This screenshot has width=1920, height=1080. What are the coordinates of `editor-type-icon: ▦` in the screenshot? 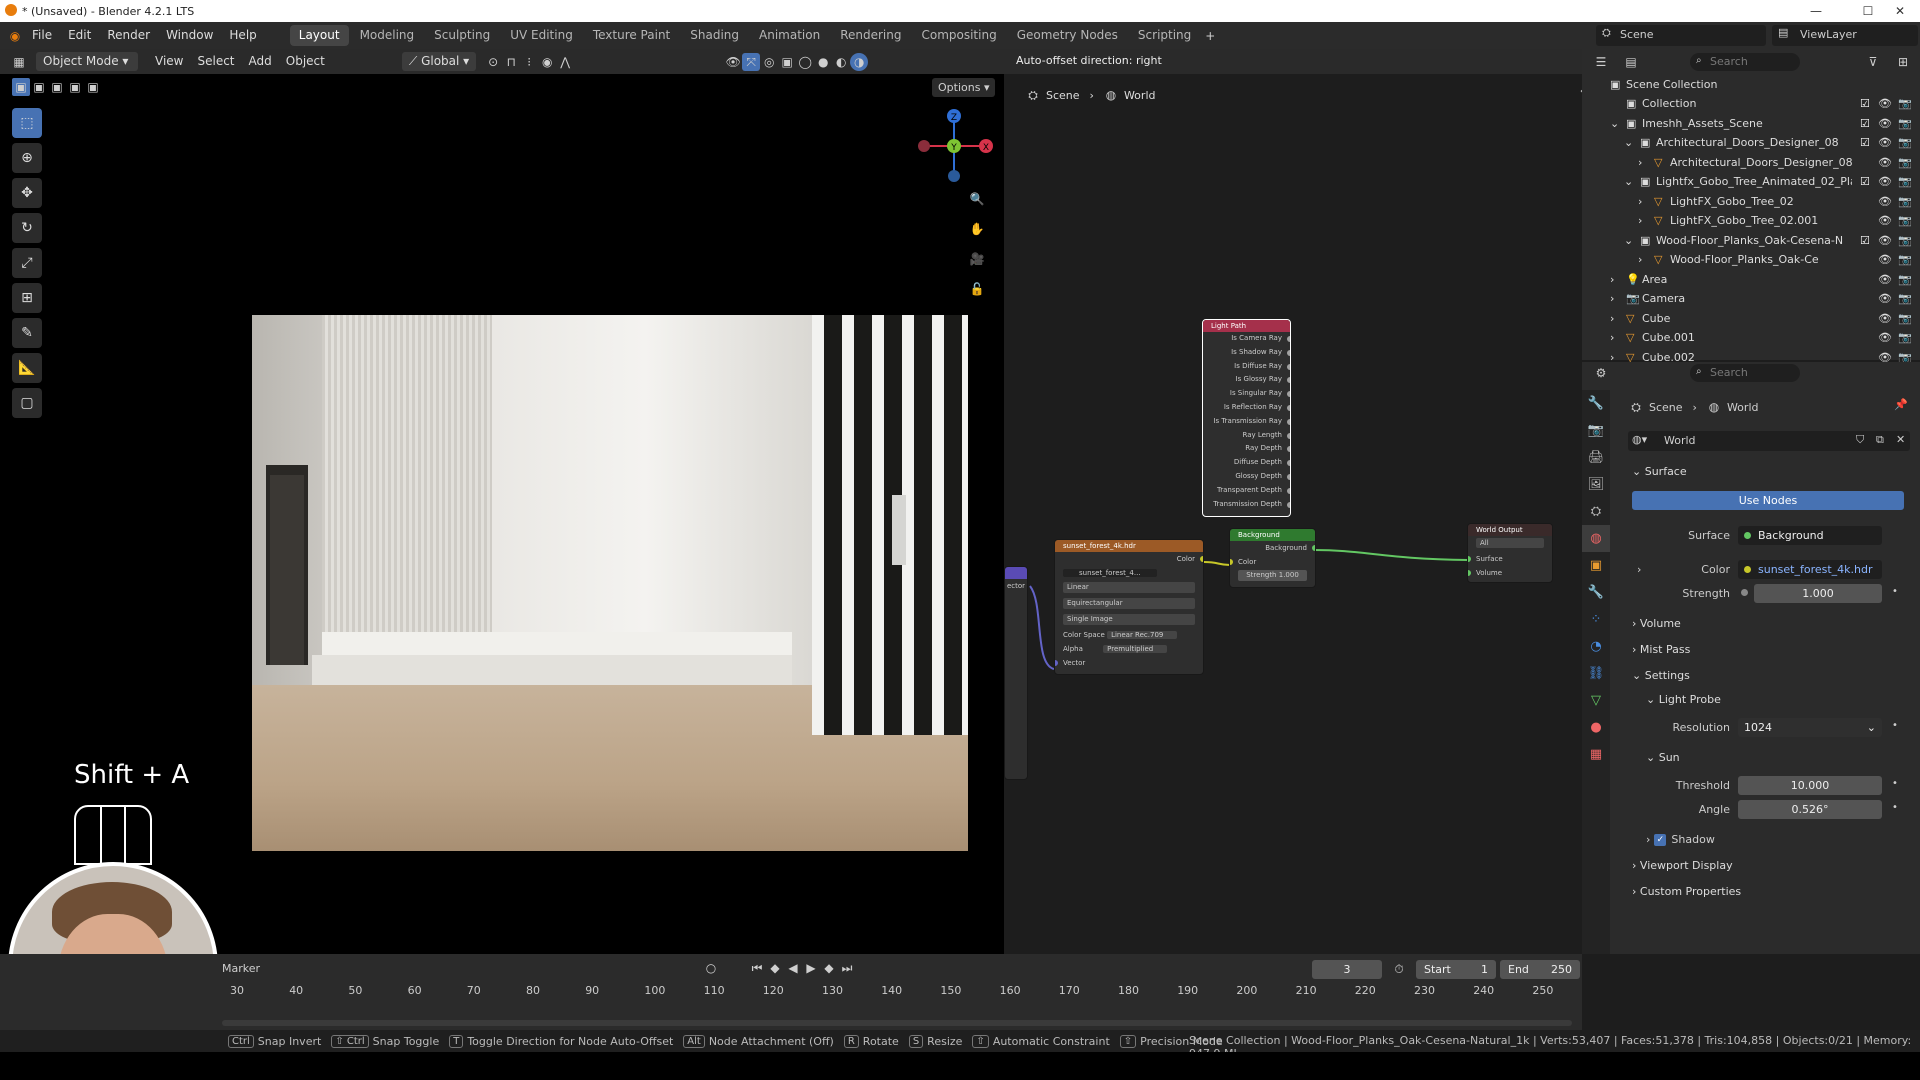 It's located at (19, 62).